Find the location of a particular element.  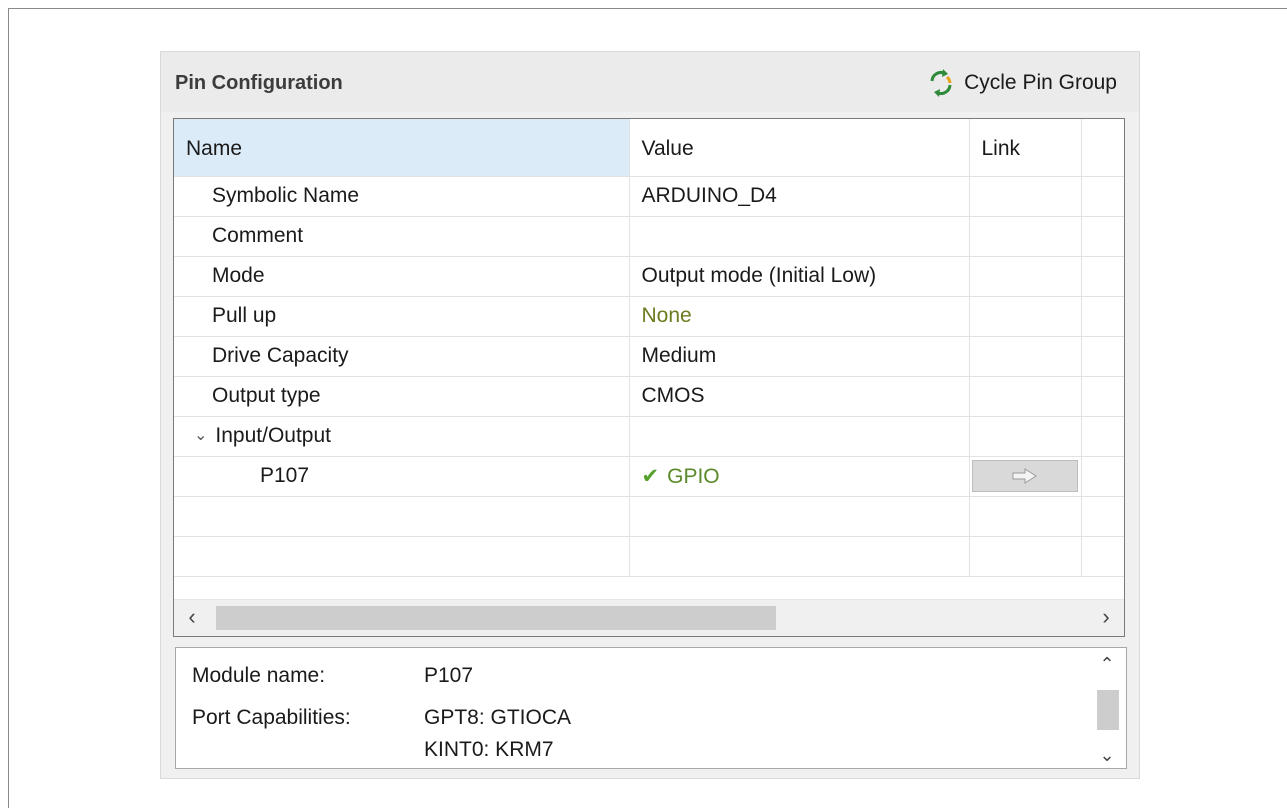

row-value is located at coordinates (799, 236).